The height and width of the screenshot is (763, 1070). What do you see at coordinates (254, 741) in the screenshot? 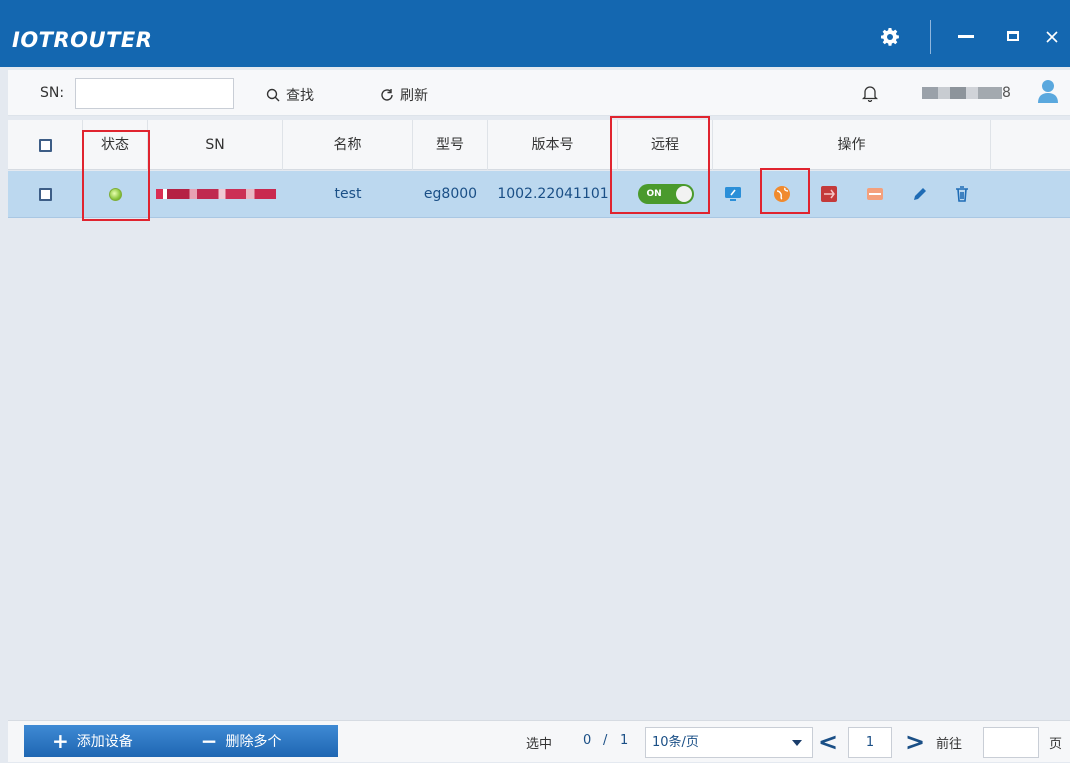
I see `delete-multiple-label: 删除多个` at bounding box center [254, 741].